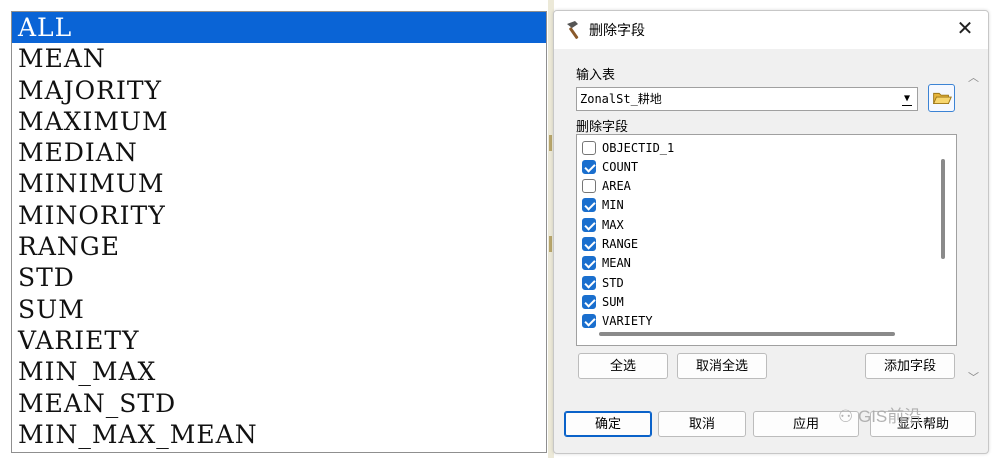  I want to click on hammer-icon, so click(573, 30).